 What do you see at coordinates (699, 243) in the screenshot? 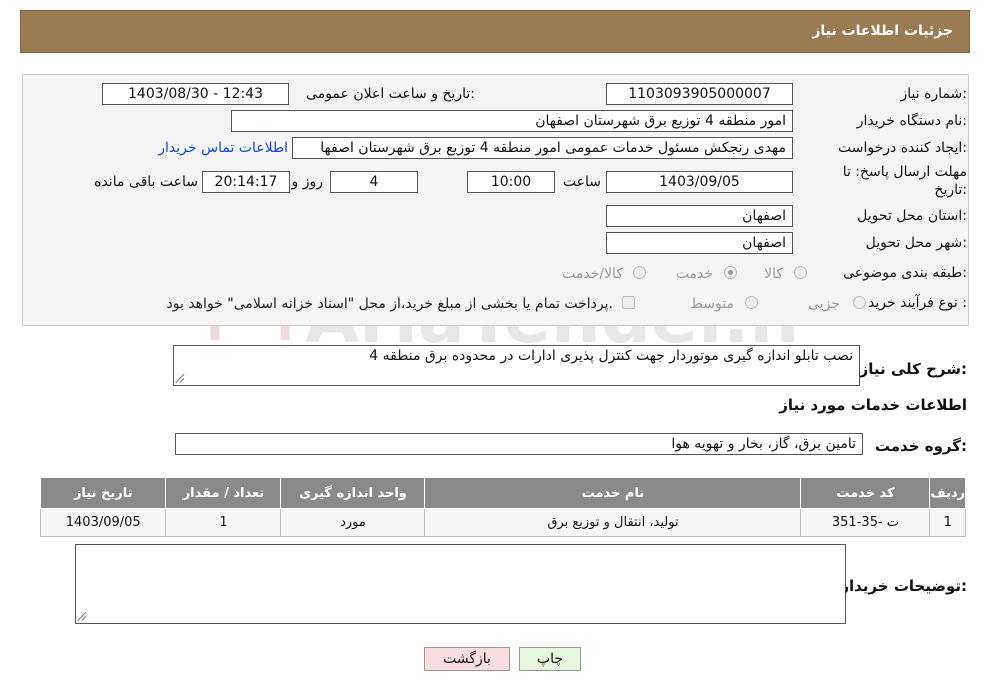
I see `city-field: اصفهان` at bounding box center [699, 243].